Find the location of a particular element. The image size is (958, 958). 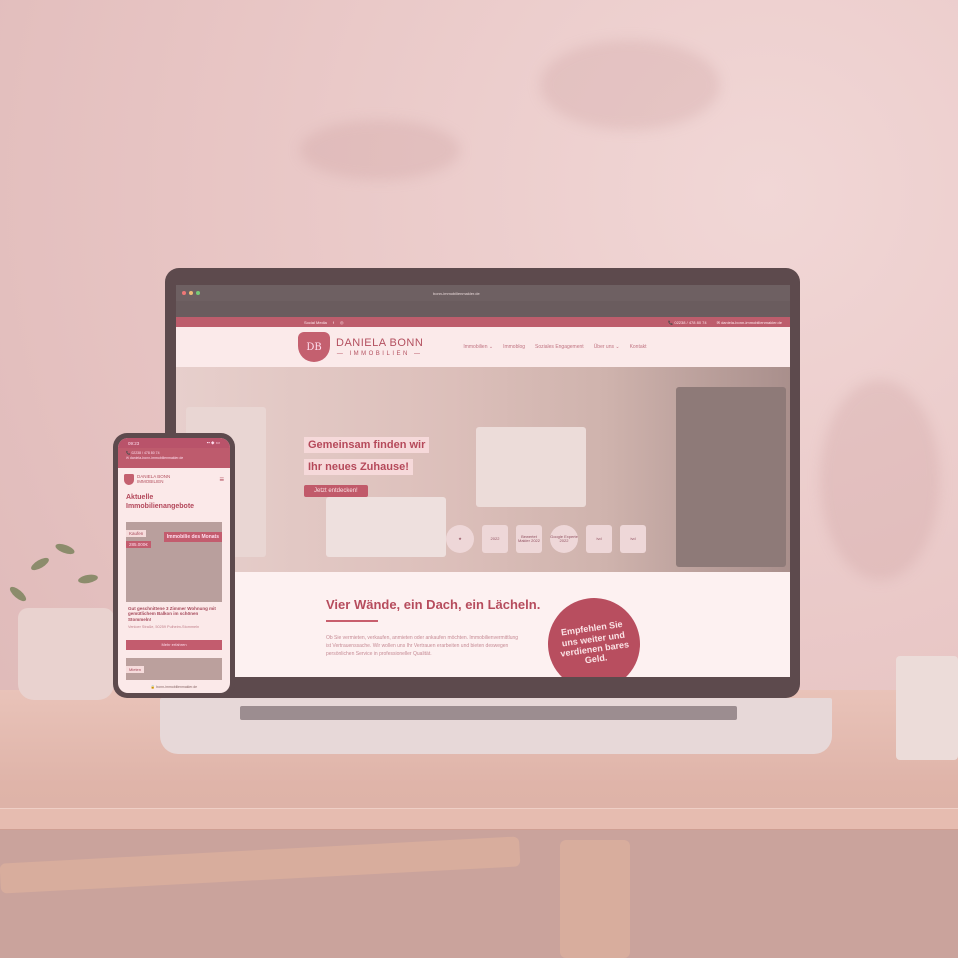

phone-url-bar: 🔒 bonn-immobilienmakler.de is located at coordinates (174, 687).